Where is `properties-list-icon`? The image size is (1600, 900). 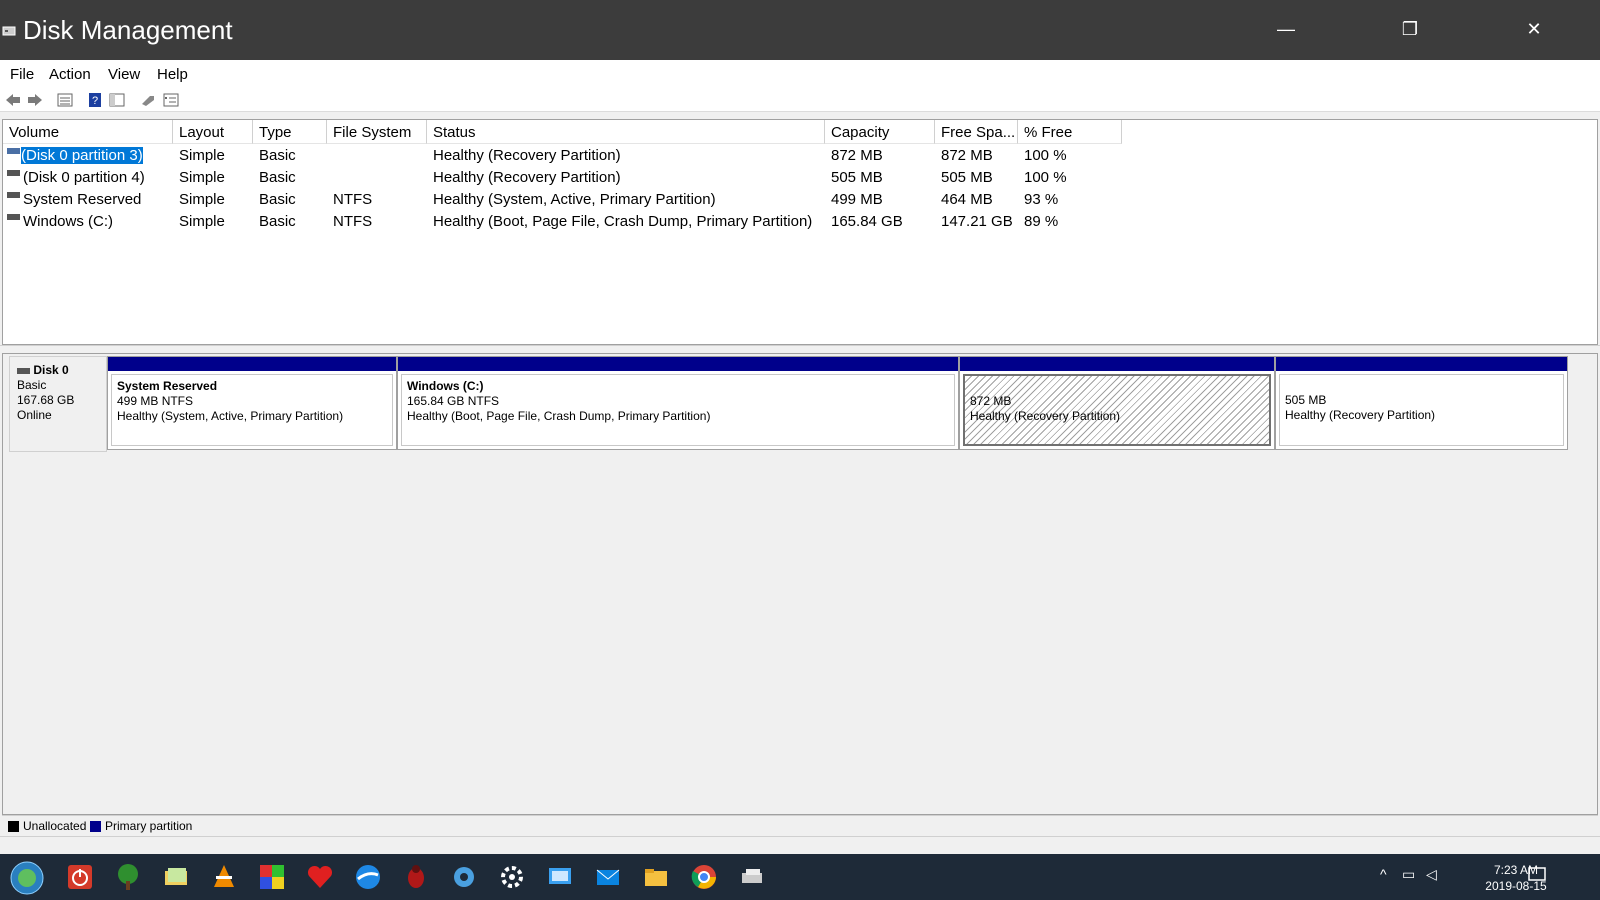
properties-list-icon is located at coordinates (65, 100).